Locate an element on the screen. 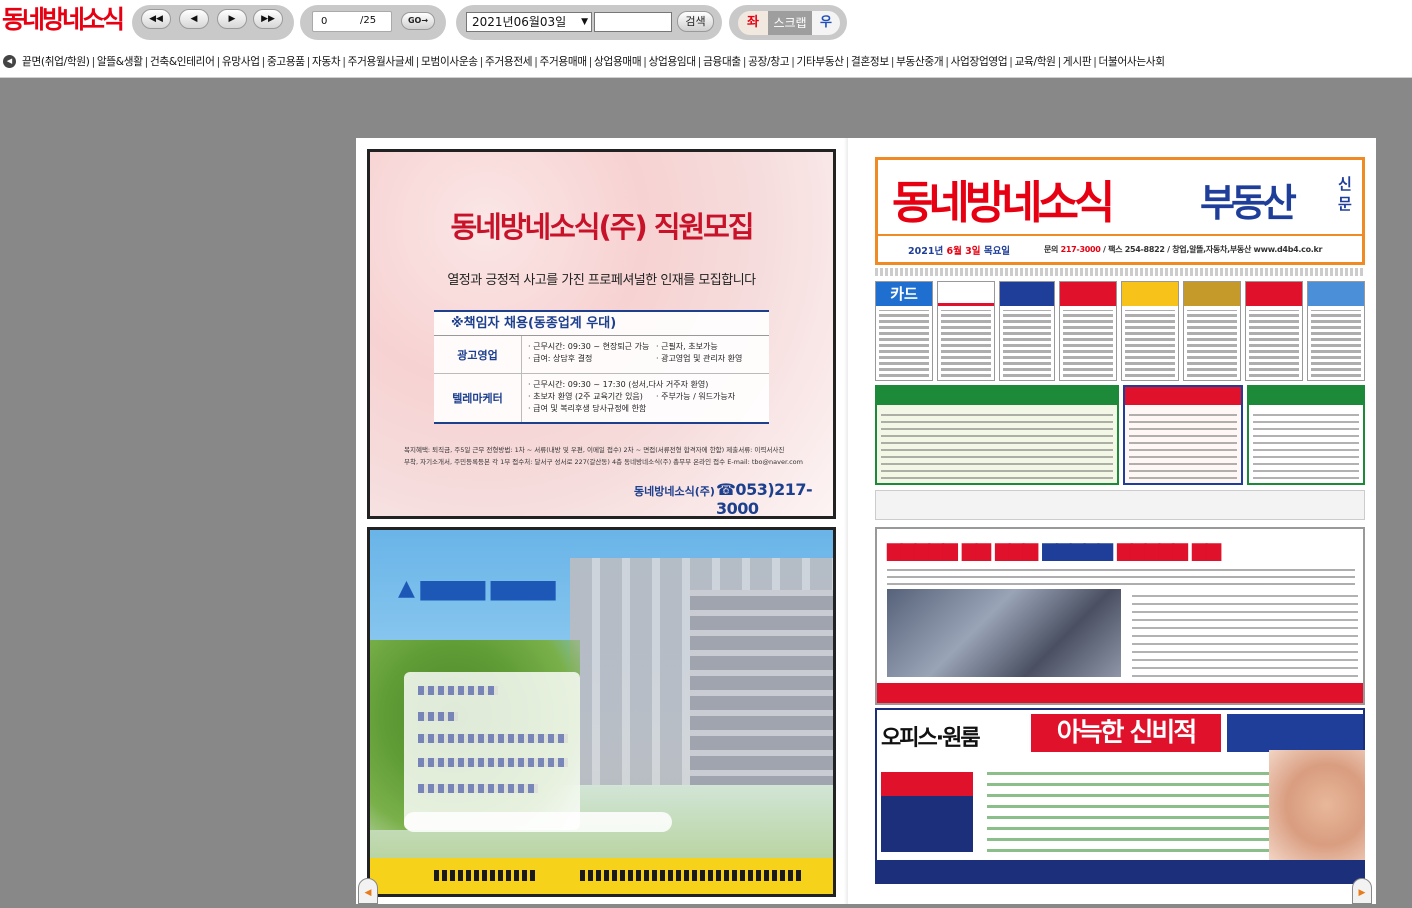 This screenshot has width=1412, height=908. category-link: 주거용전세 is located at coordinates (509, 62).